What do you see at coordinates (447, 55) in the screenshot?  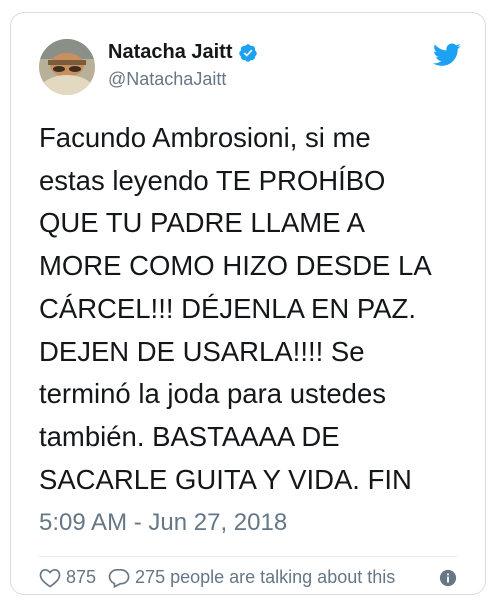 I see `twitter-bird-icon` at bounding box center [447, 55].